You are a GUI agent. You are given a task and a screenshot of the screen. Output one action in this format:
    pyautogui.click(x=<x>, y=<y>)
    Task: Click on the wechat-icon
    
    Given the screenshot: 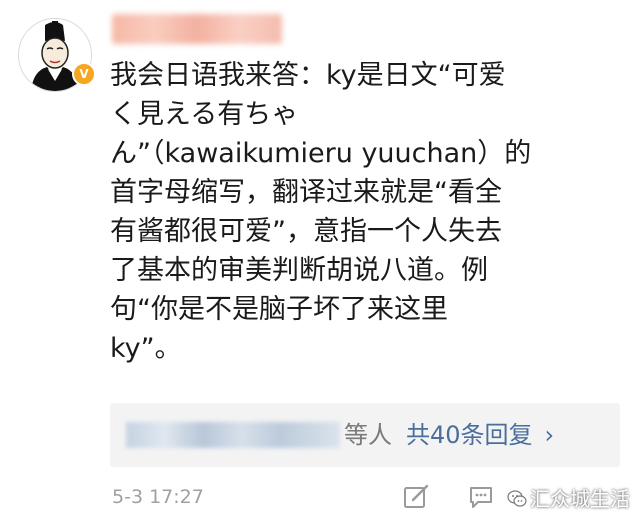 What is the action you would take?
    pyautogui.click(x=517, y=498)
    